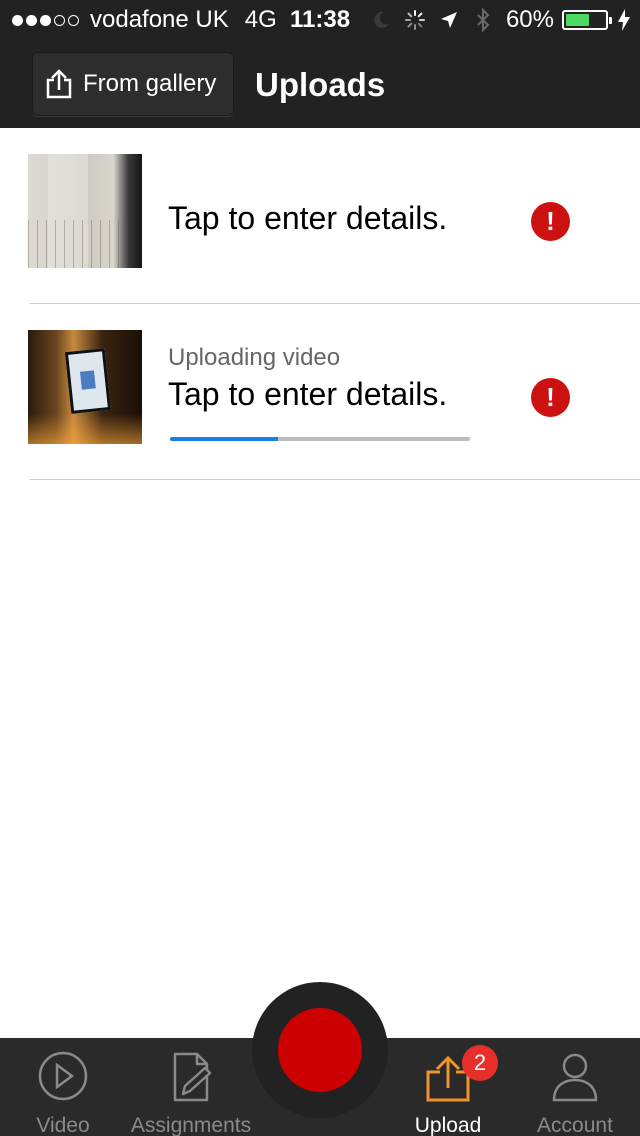  Describe the element at coordinates (335, 479) in the screenshot. I see `divider` at that location.